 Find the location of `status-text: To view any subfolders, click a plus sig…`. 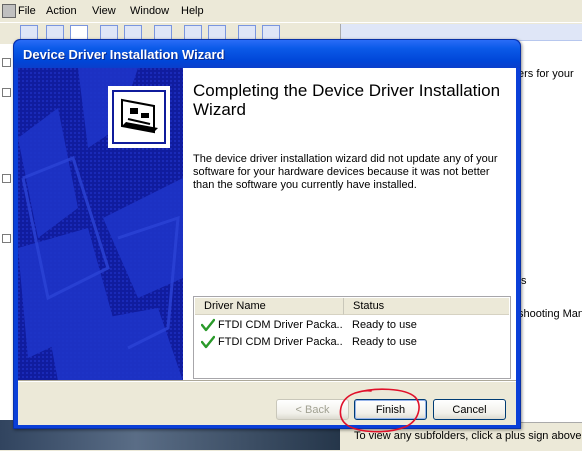

status-text: To view any subfolders, click a plus sig… is located at coordinates (468, 436).